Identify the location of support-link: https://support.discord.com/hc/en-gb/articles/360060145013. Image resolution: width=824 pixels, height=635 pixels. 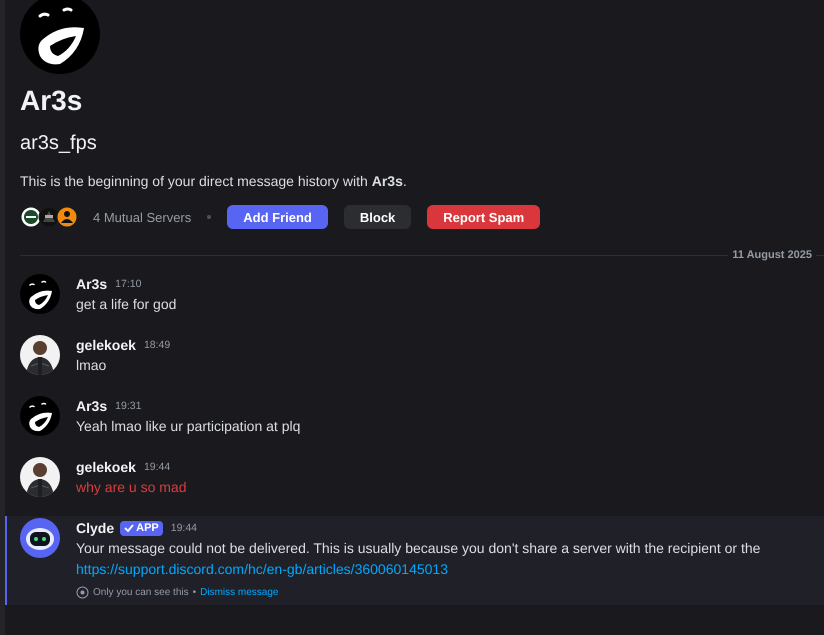
(262, 569).